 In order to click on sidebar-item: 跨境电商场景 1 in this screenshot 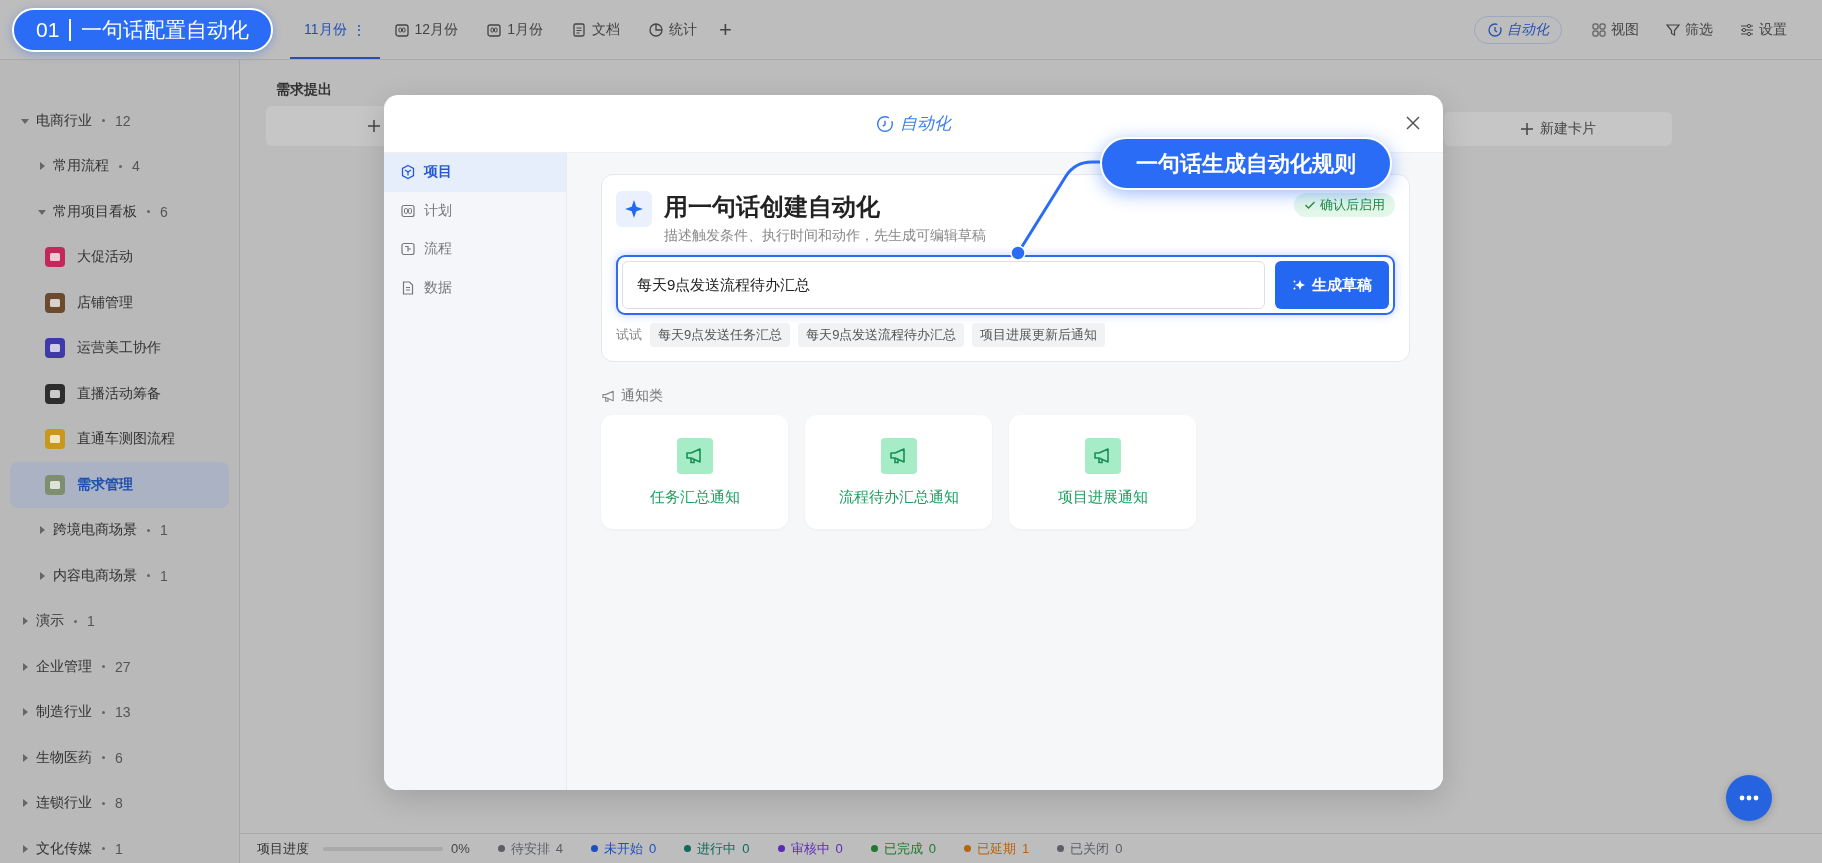, I will do `click(119, 530)`.